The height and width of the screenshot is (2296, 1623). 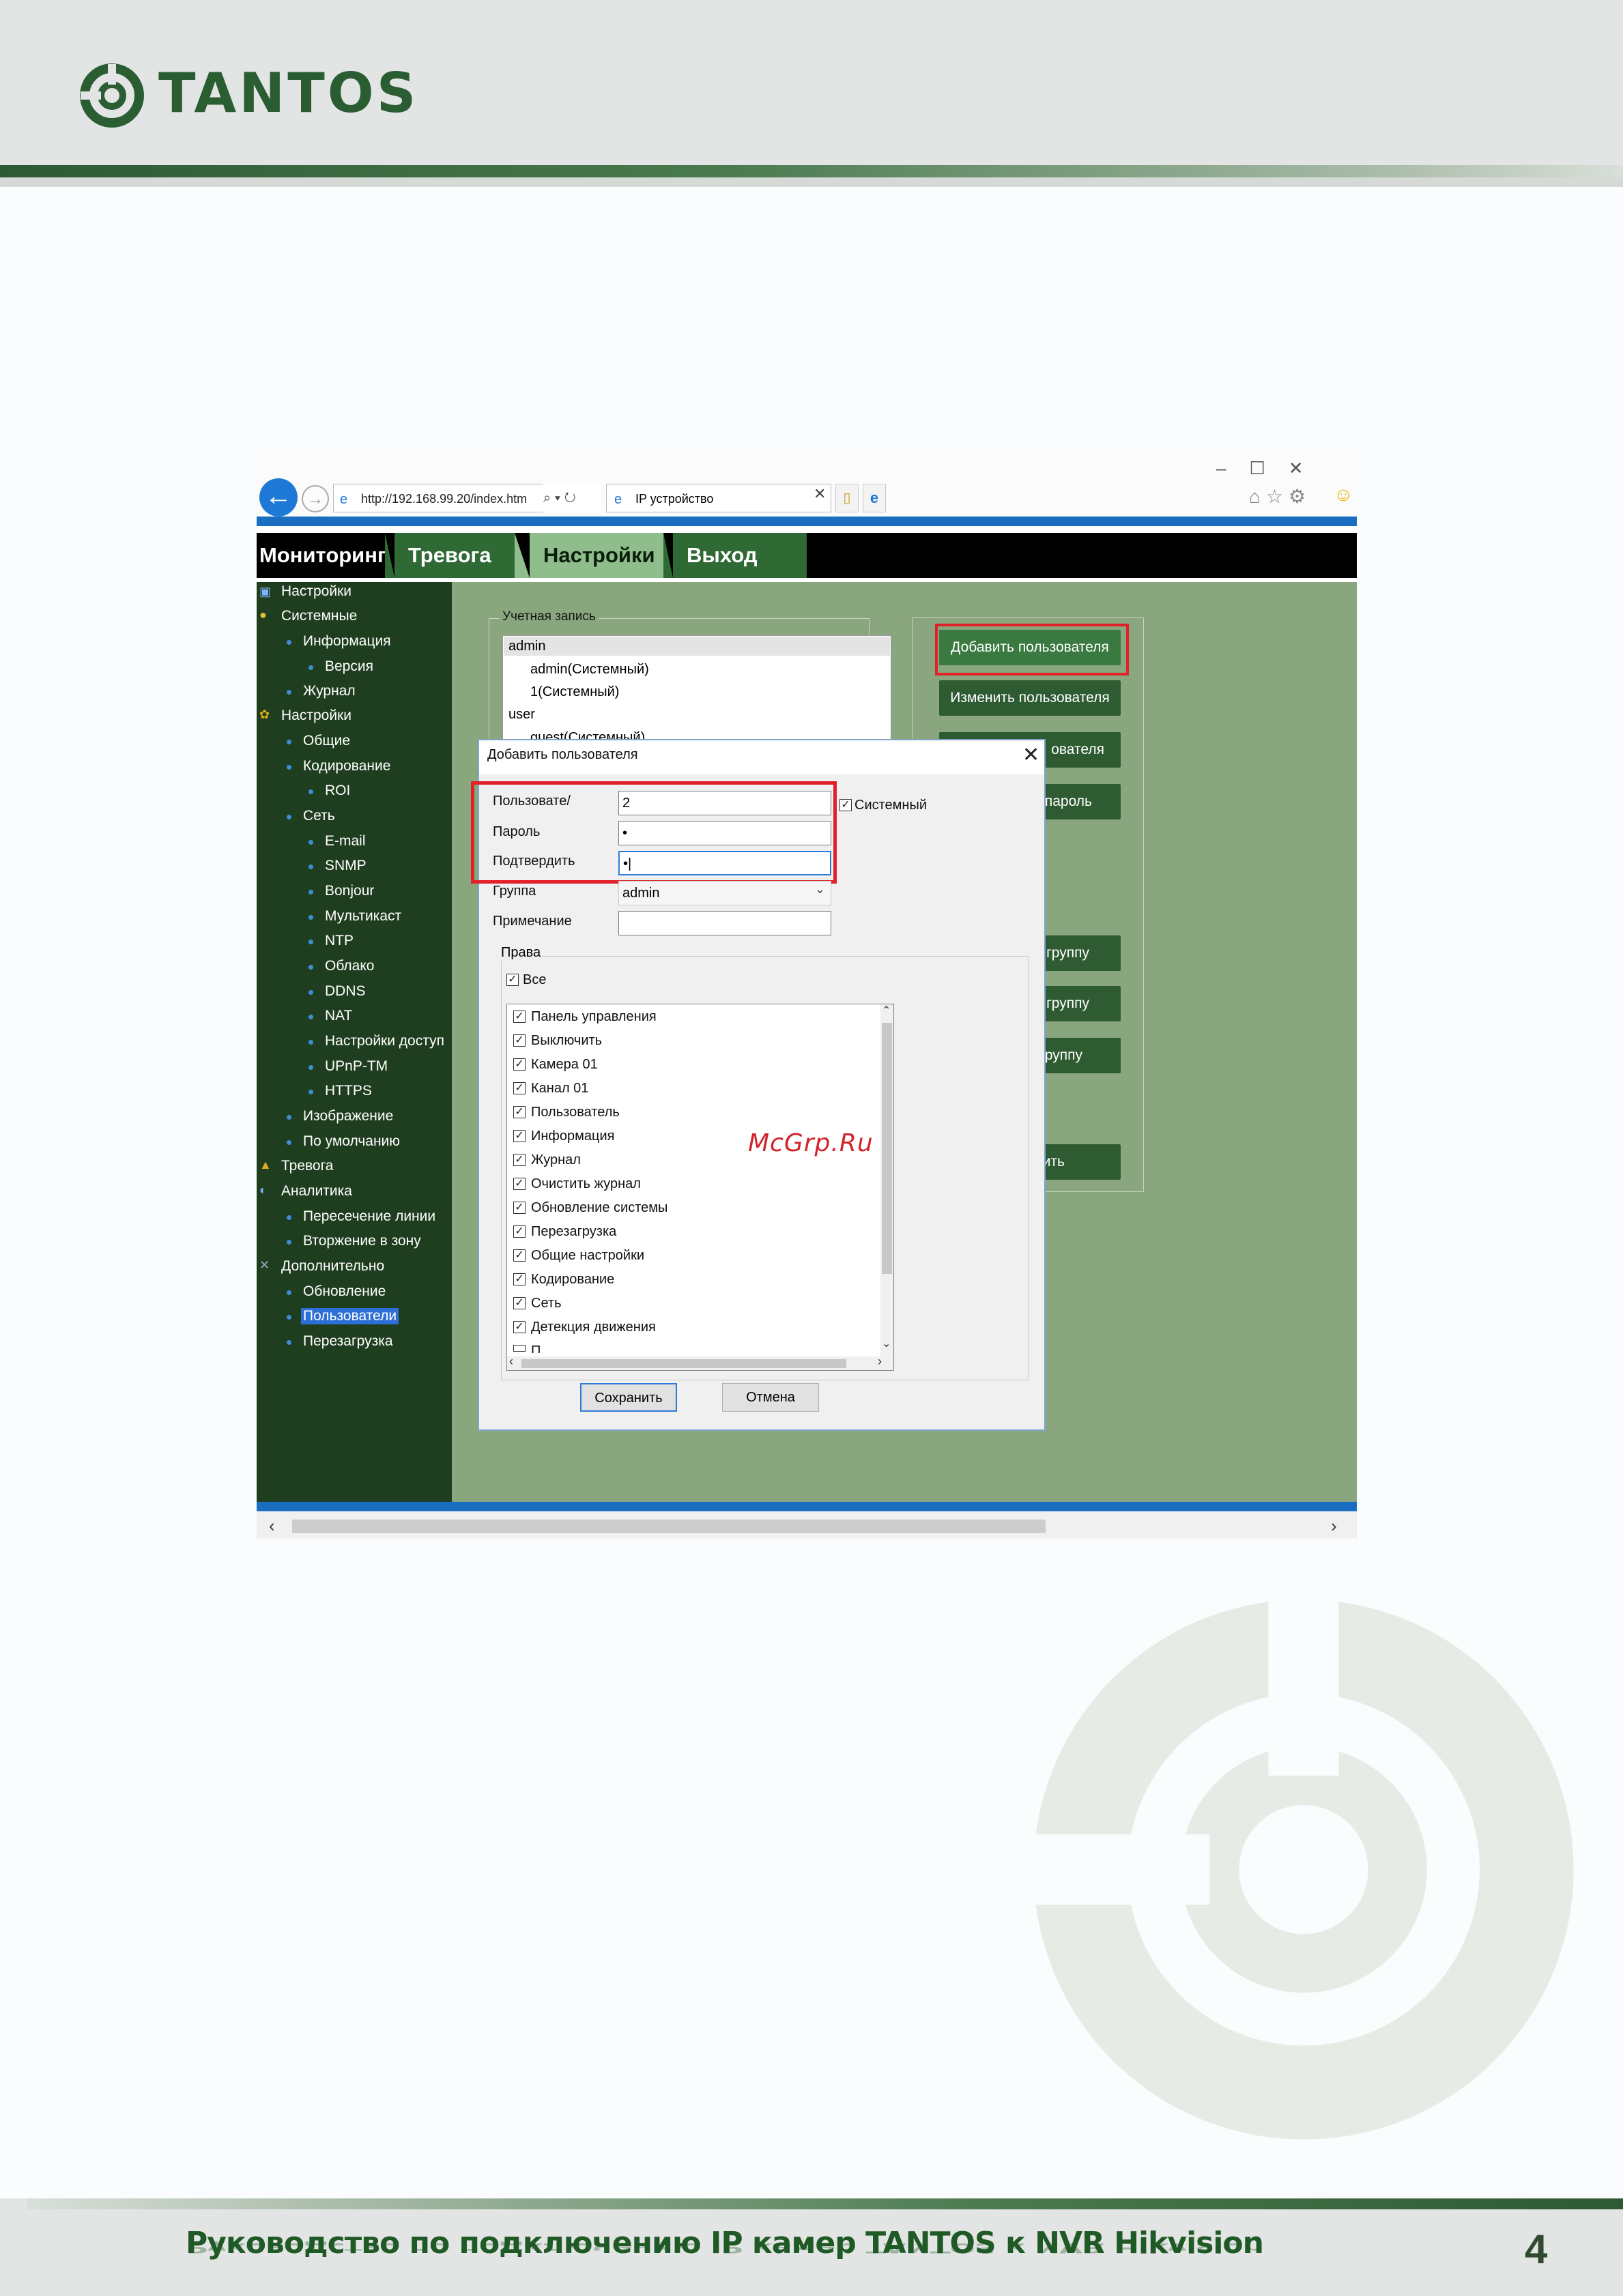 What do you see at coordinates (332, 1266) in the screenshot?
I see `sidebar-item-advanced: Дополнительно` at bounding box center [332, 1266].